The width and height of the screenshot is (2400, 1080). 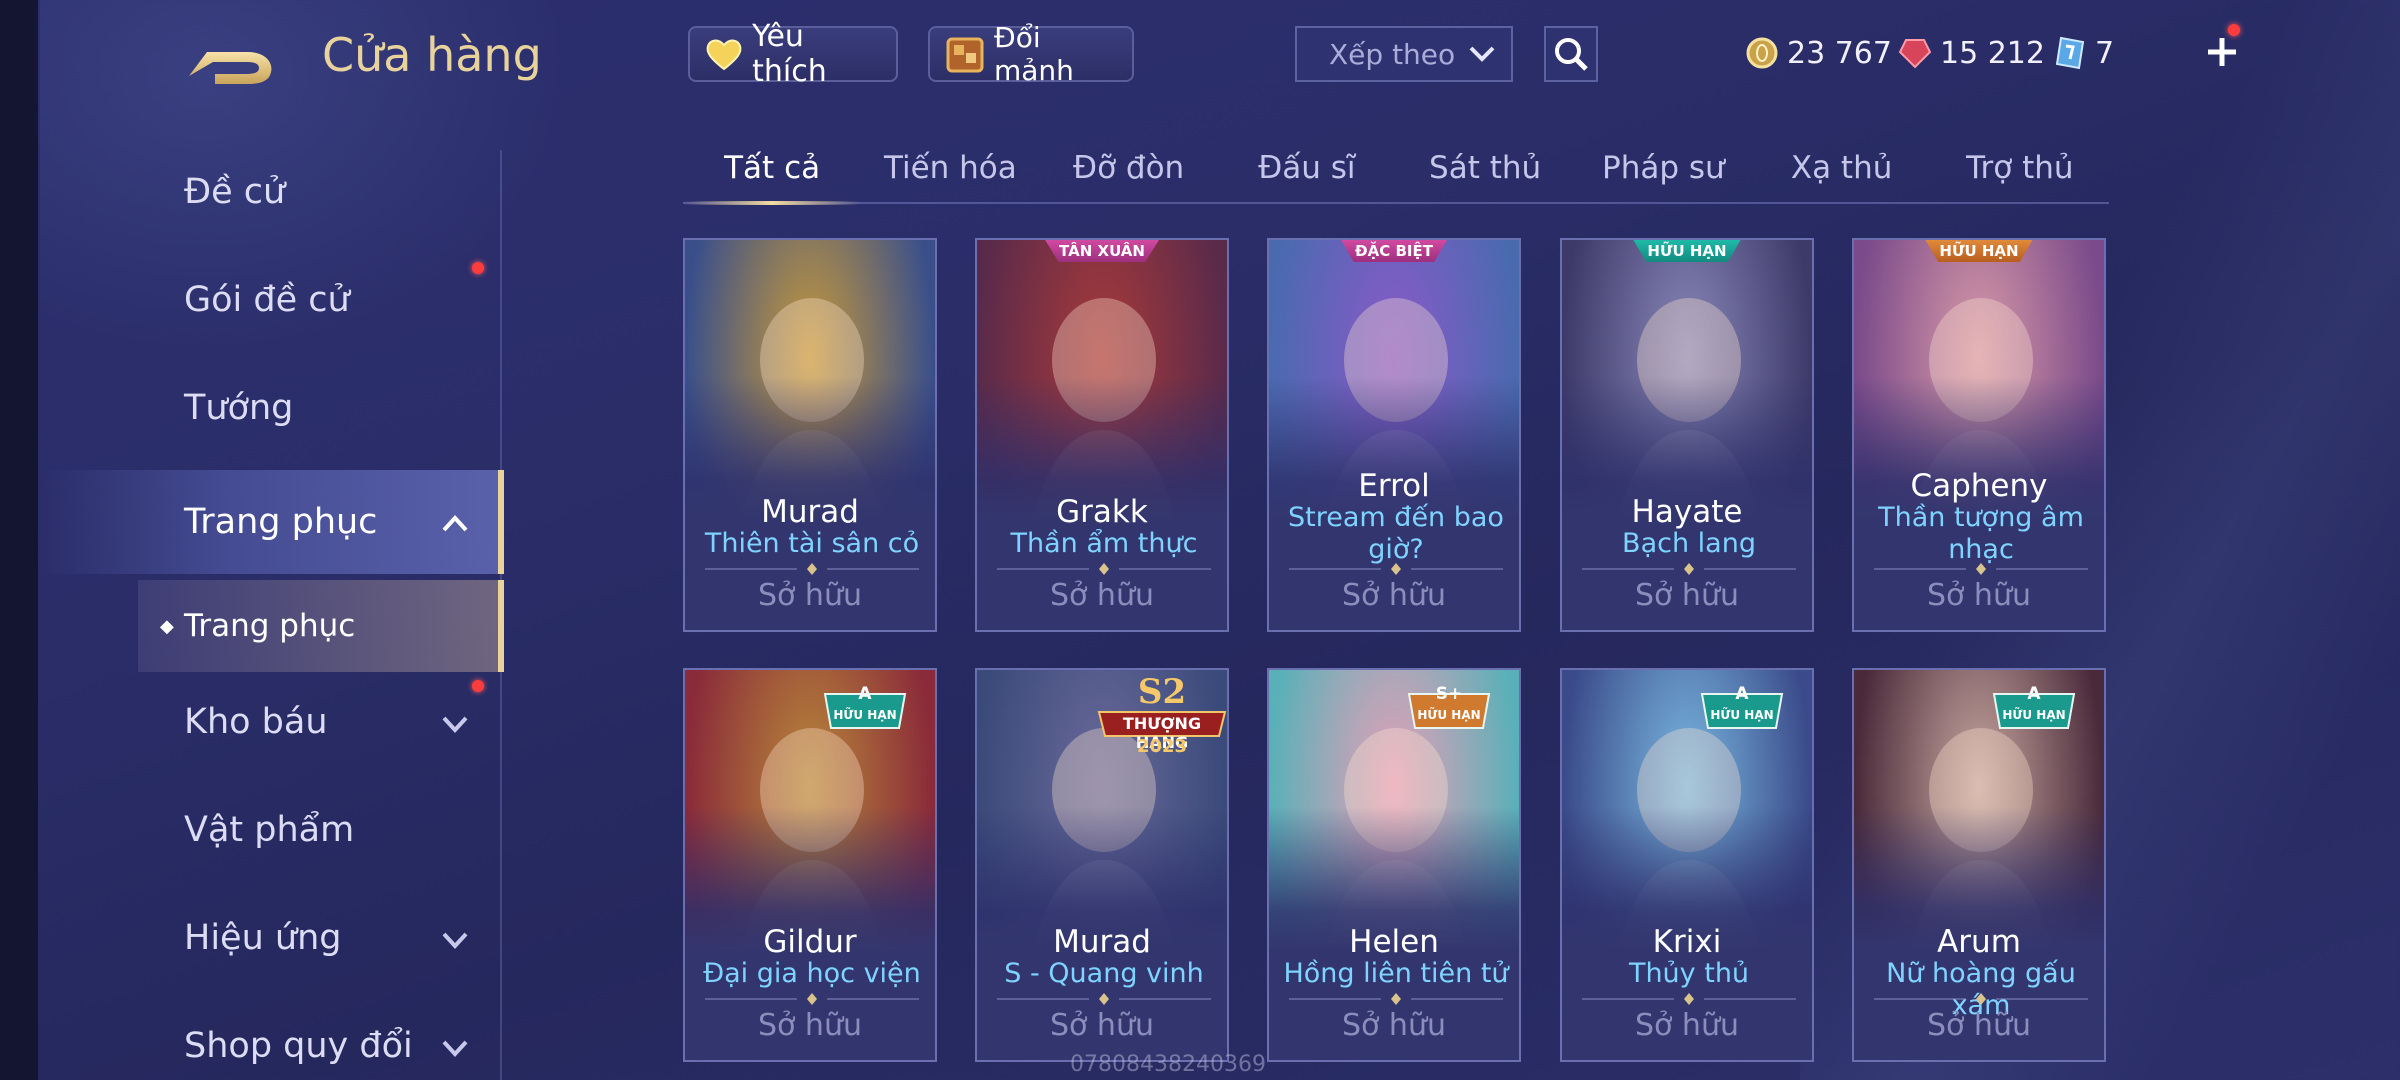 I want to click on skin-name: Bạch lang, so click(x=1689, y=543).